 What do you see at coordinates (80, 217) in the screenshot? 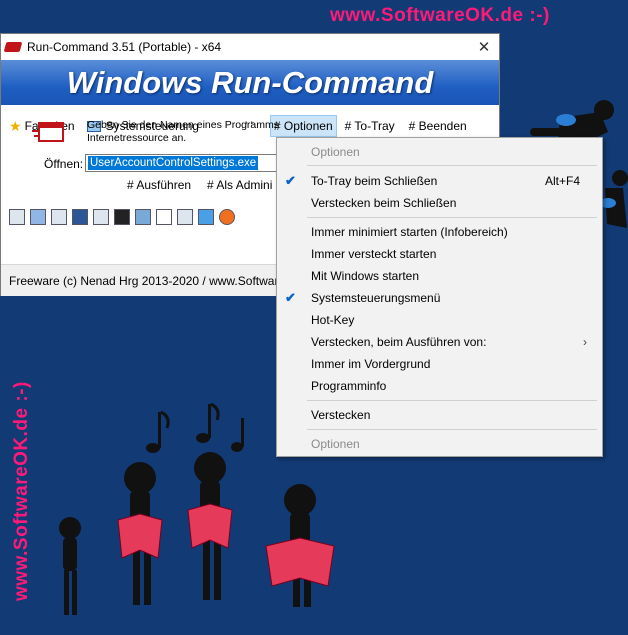
I see `powershell-icon` at bounding box center [80, 217].